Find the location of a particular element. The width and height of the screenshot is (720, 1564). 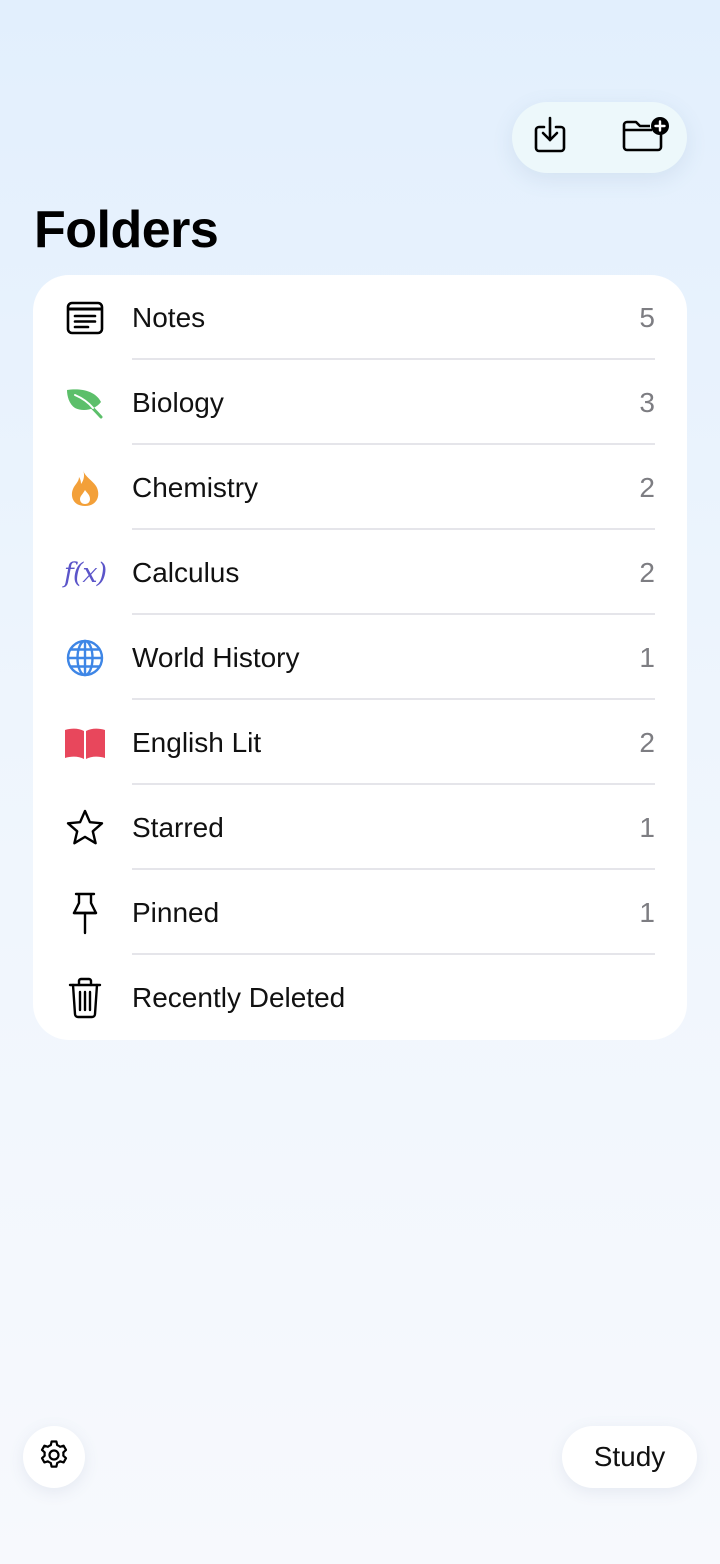

folder-row-calculus: f(x) Calculus 2 is located at coordinates (360, 572).